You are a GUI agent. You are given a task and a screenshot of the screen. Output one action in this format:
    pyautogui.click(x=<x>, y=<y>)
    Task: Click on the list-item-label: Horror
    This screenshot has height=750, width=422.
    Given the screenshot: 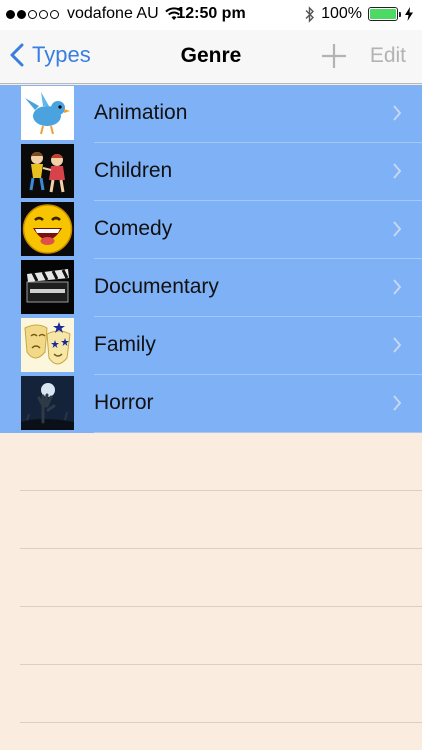 What is the action you would take?
    pyautogui.click(x=124, y=402)
    